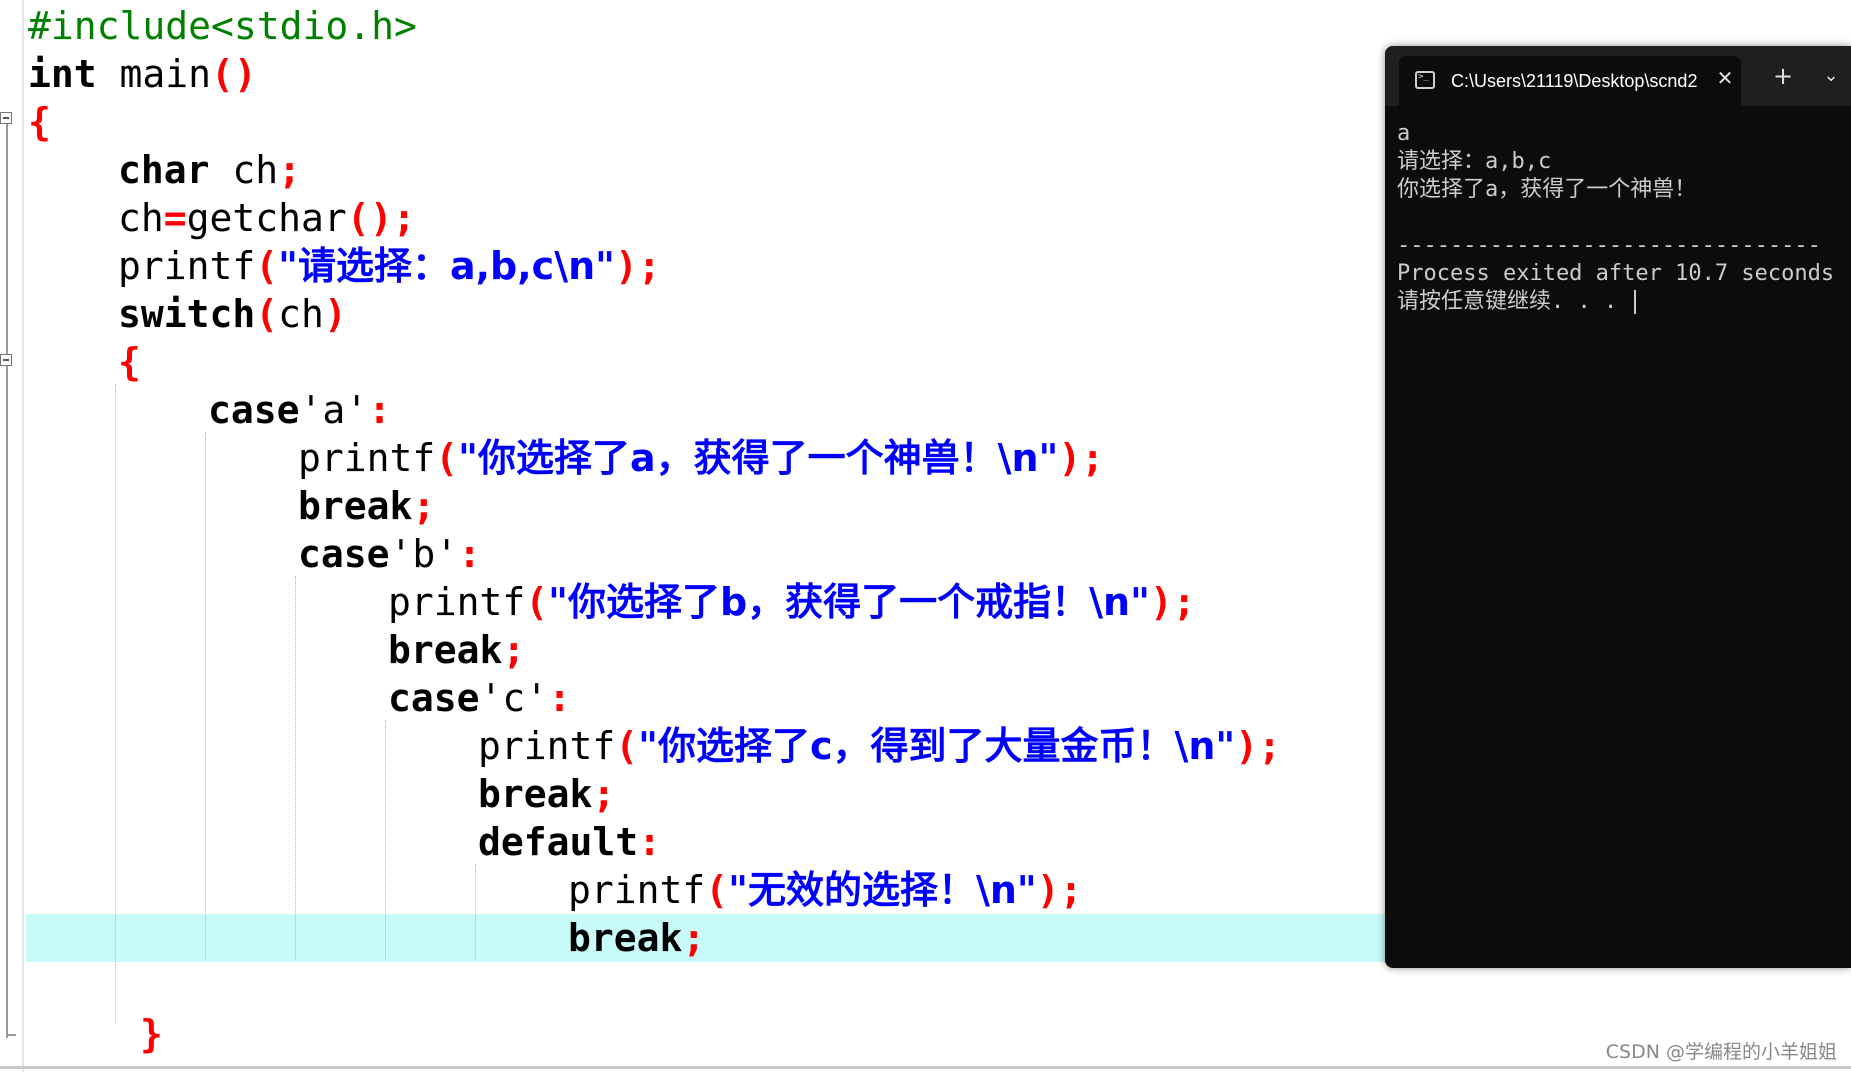  I want to click on code-line: printf("你选择了c，得到了大量金币！\n");, so click(879, 746).